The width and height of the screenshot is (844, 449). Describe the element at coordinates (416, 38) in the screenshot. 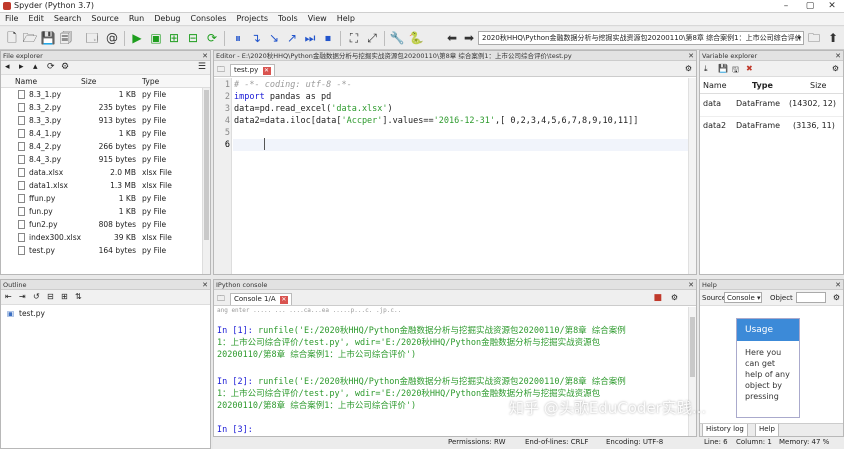

I see `pythonpath-icon: 🐍` at that location.